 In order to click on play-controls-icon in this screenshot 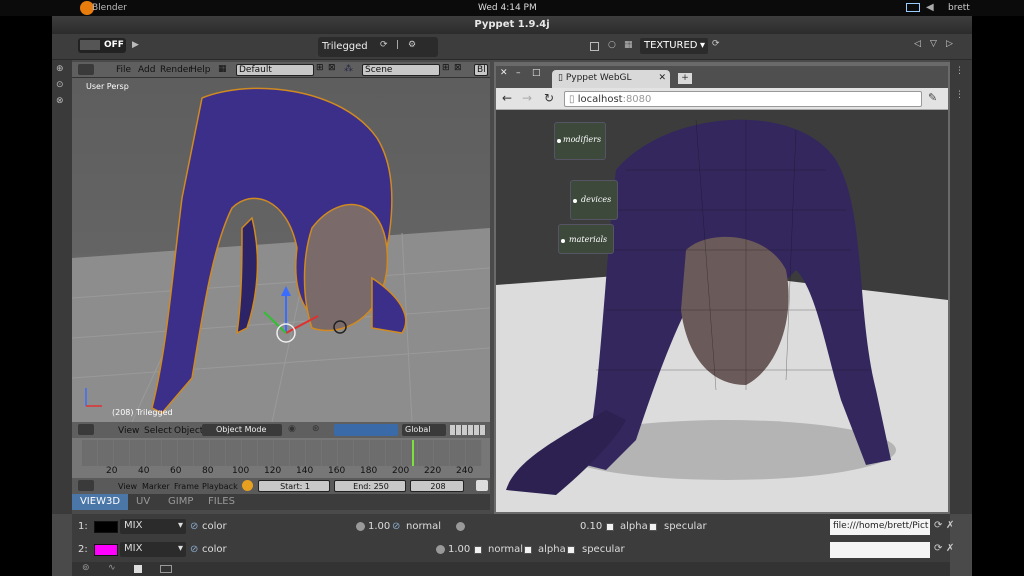, I will do `click(482, 485)`.